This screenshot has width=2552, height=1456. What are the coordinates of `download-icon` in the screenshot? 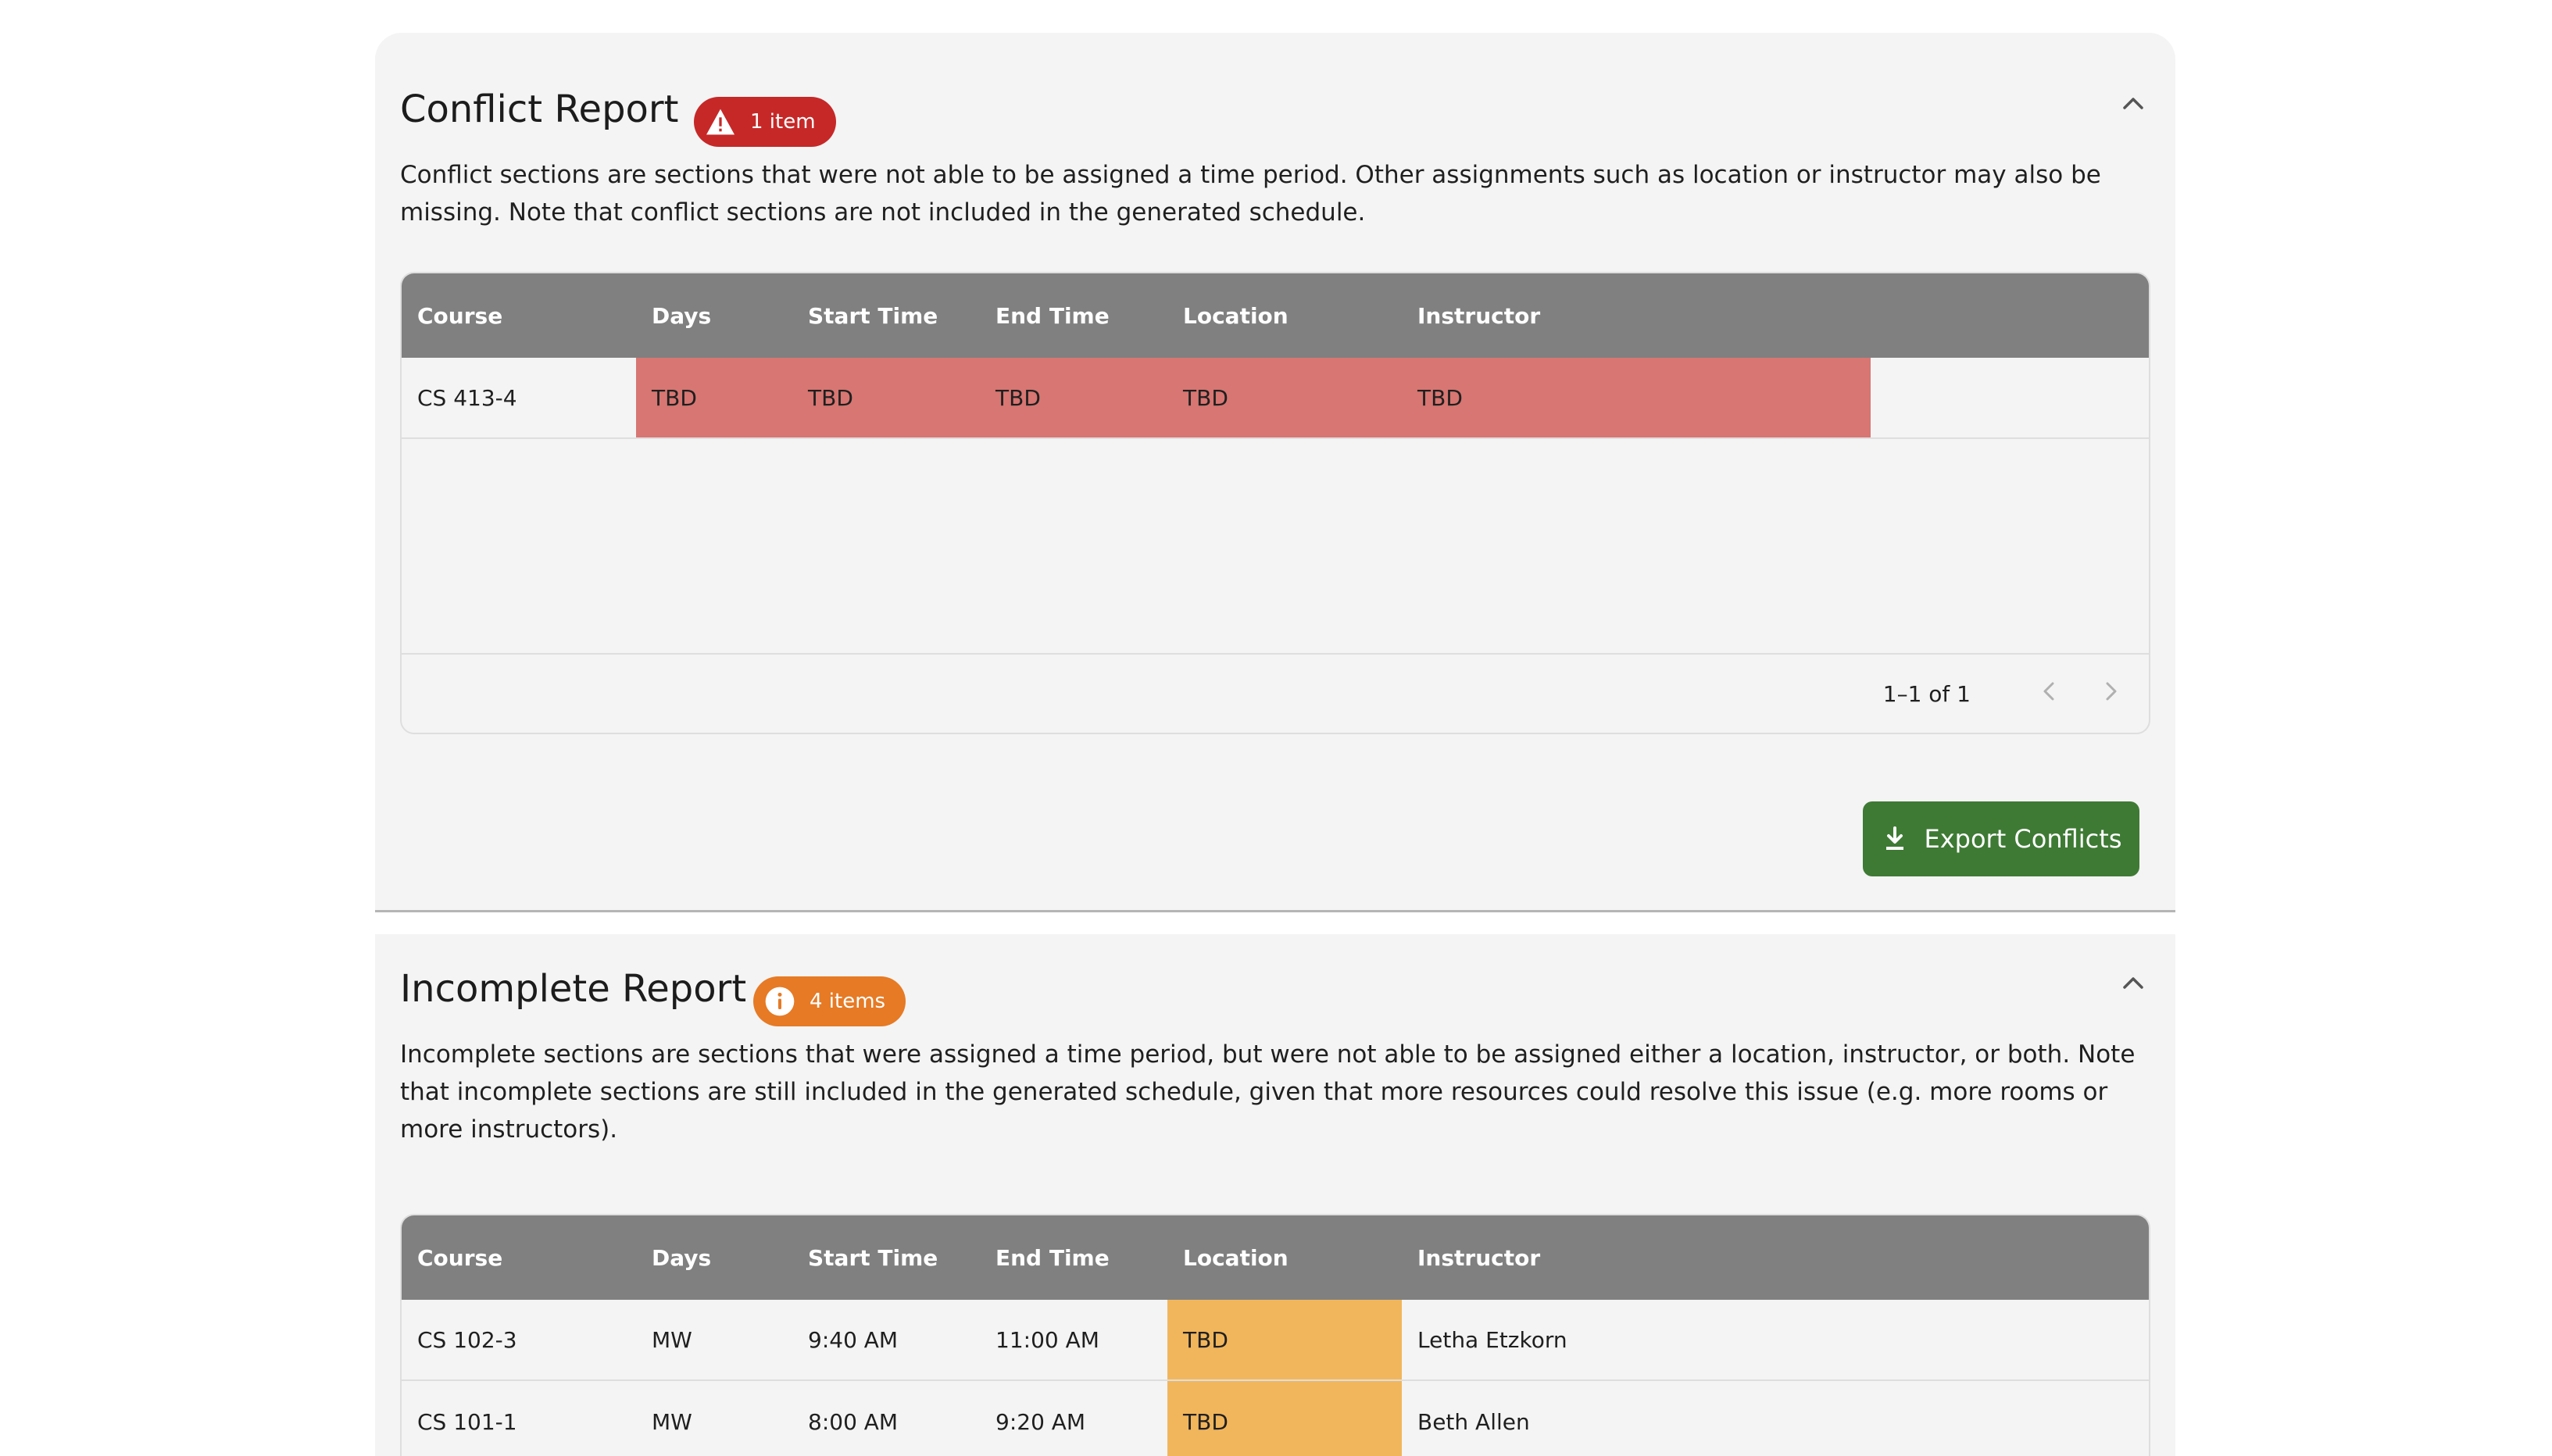 It's located at (1895, 839).